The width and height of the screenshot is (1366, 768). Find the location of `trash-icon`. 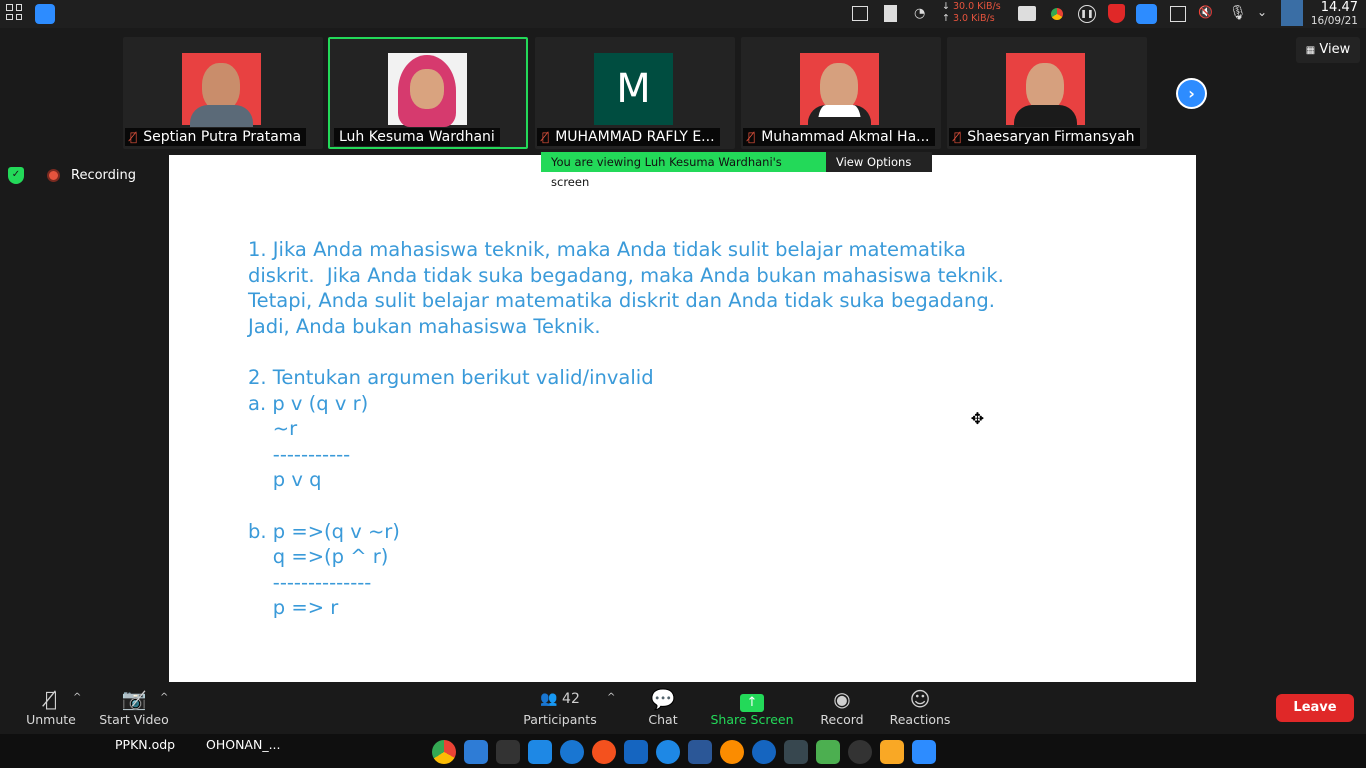

trash-icon is located at coordinates (890, 13).